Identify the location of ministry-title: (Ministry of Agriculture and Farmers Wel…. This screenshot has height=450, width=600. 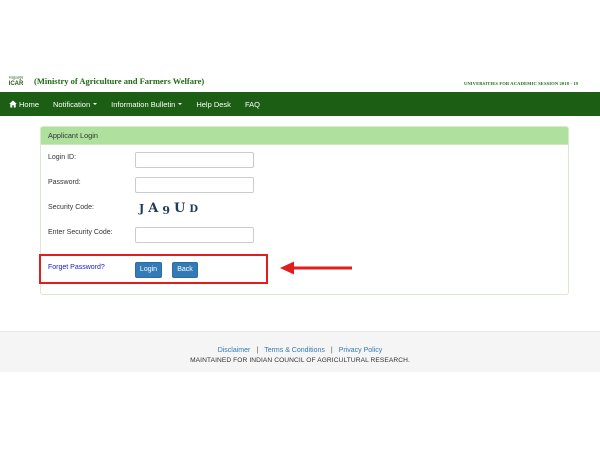
(119, 81).